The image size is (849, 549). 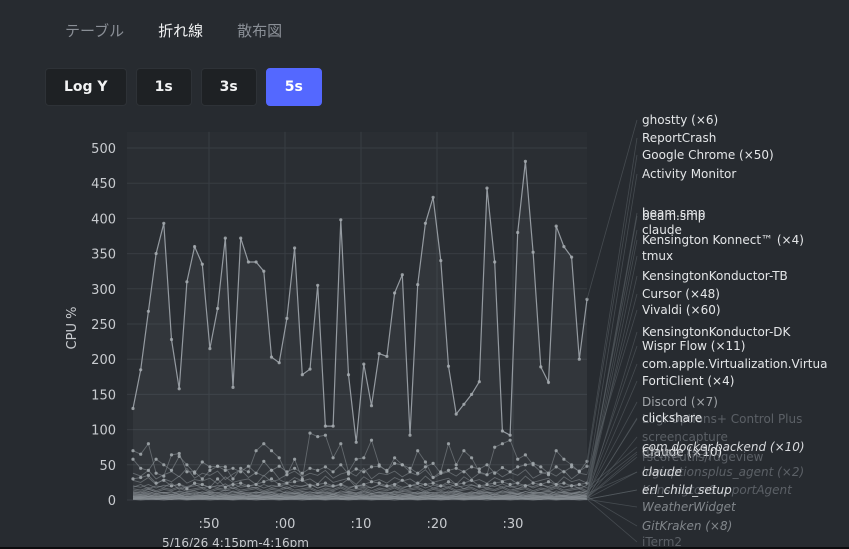 I want to click on x-tick-label: :30, so click(x=513, y=524).